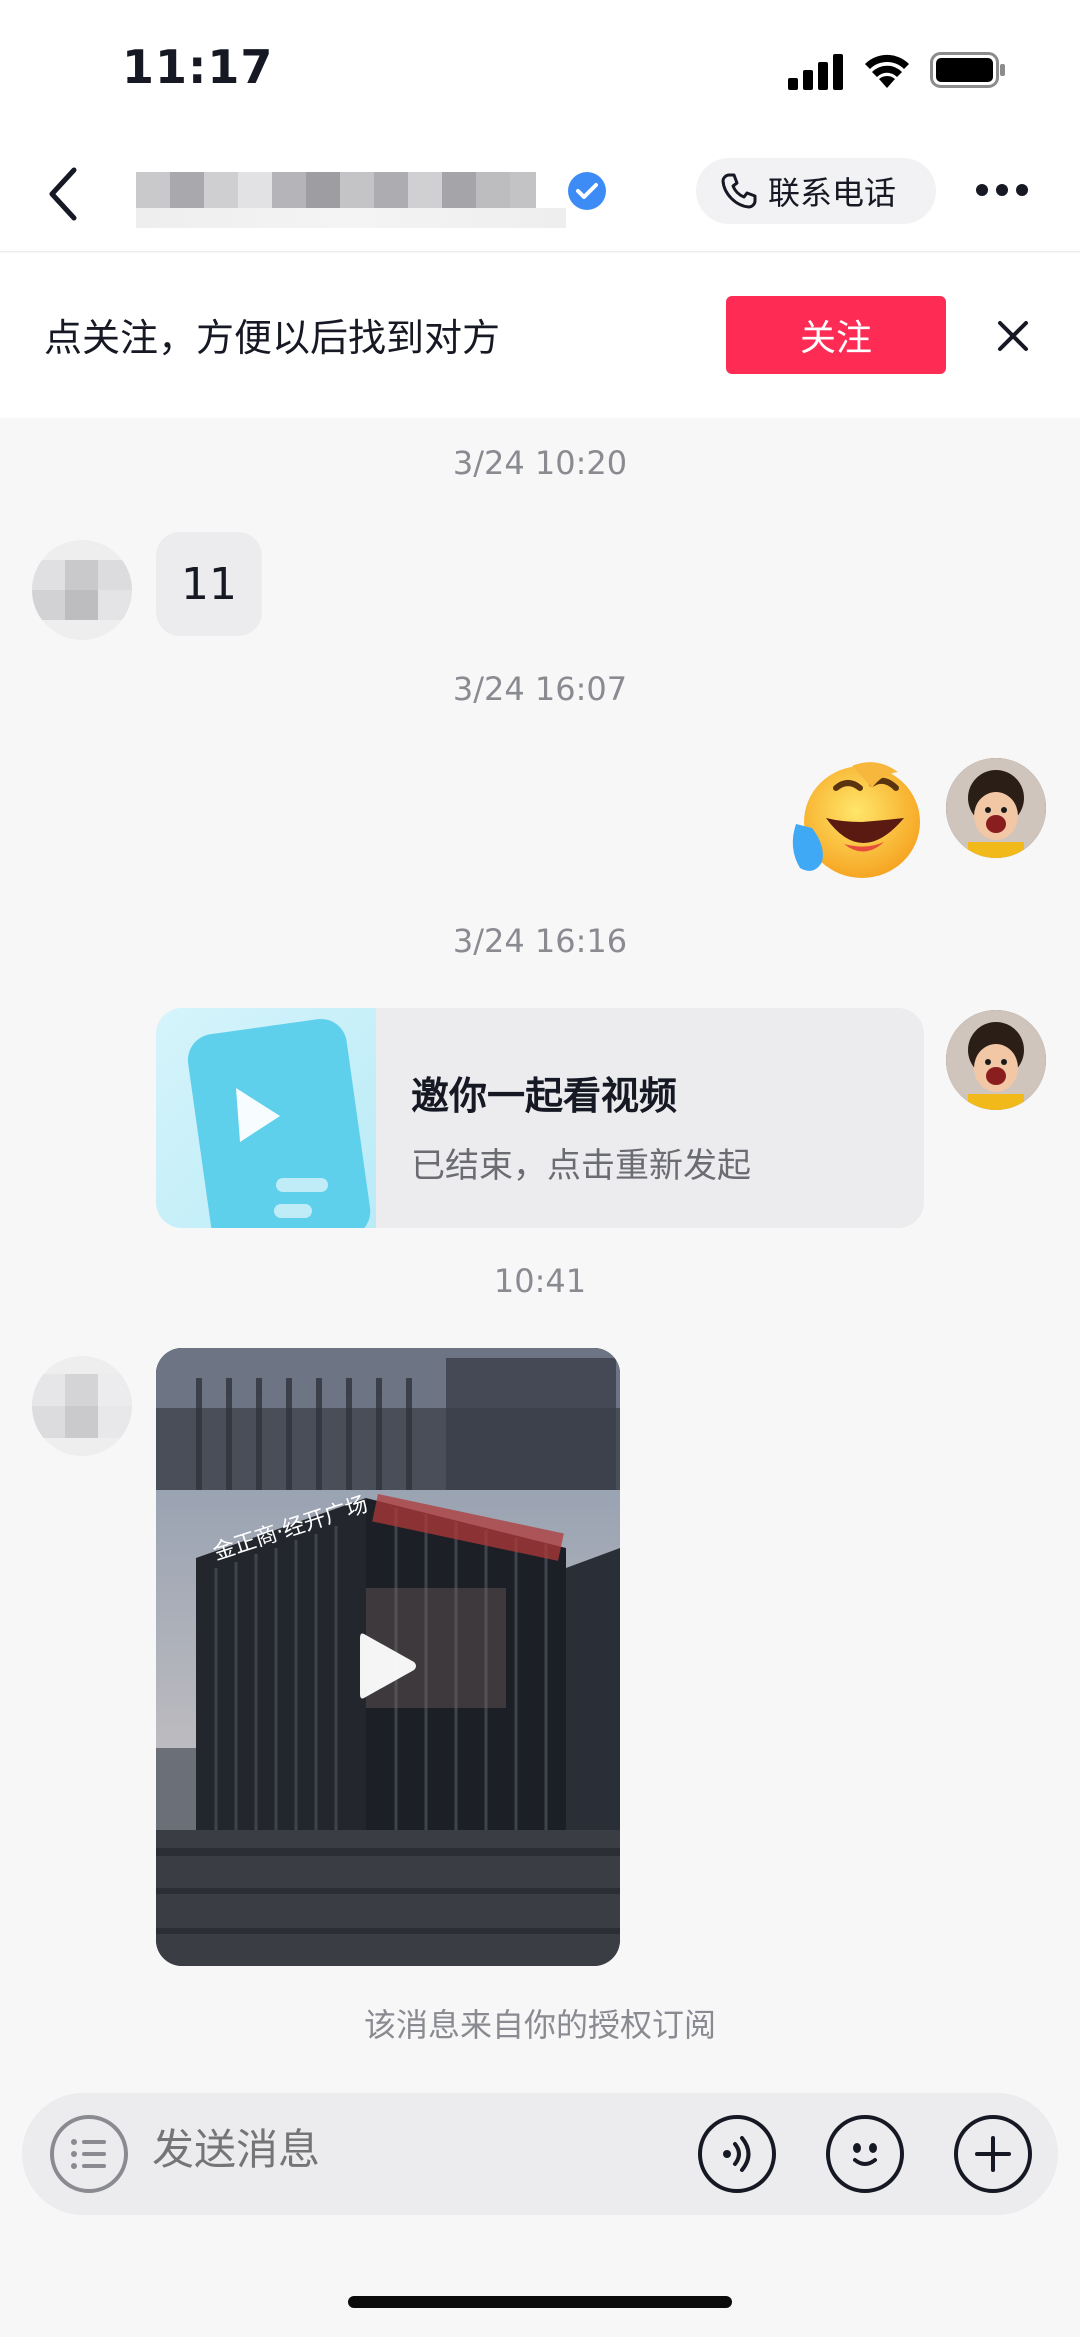 The height and width of the screenshot is (2337, 1080). What do you see at coordinates (272, 338) in the screenshot?
I see `follow-banner-text: 点关注，方便以后找到对方` at bounding box center [272, 338].